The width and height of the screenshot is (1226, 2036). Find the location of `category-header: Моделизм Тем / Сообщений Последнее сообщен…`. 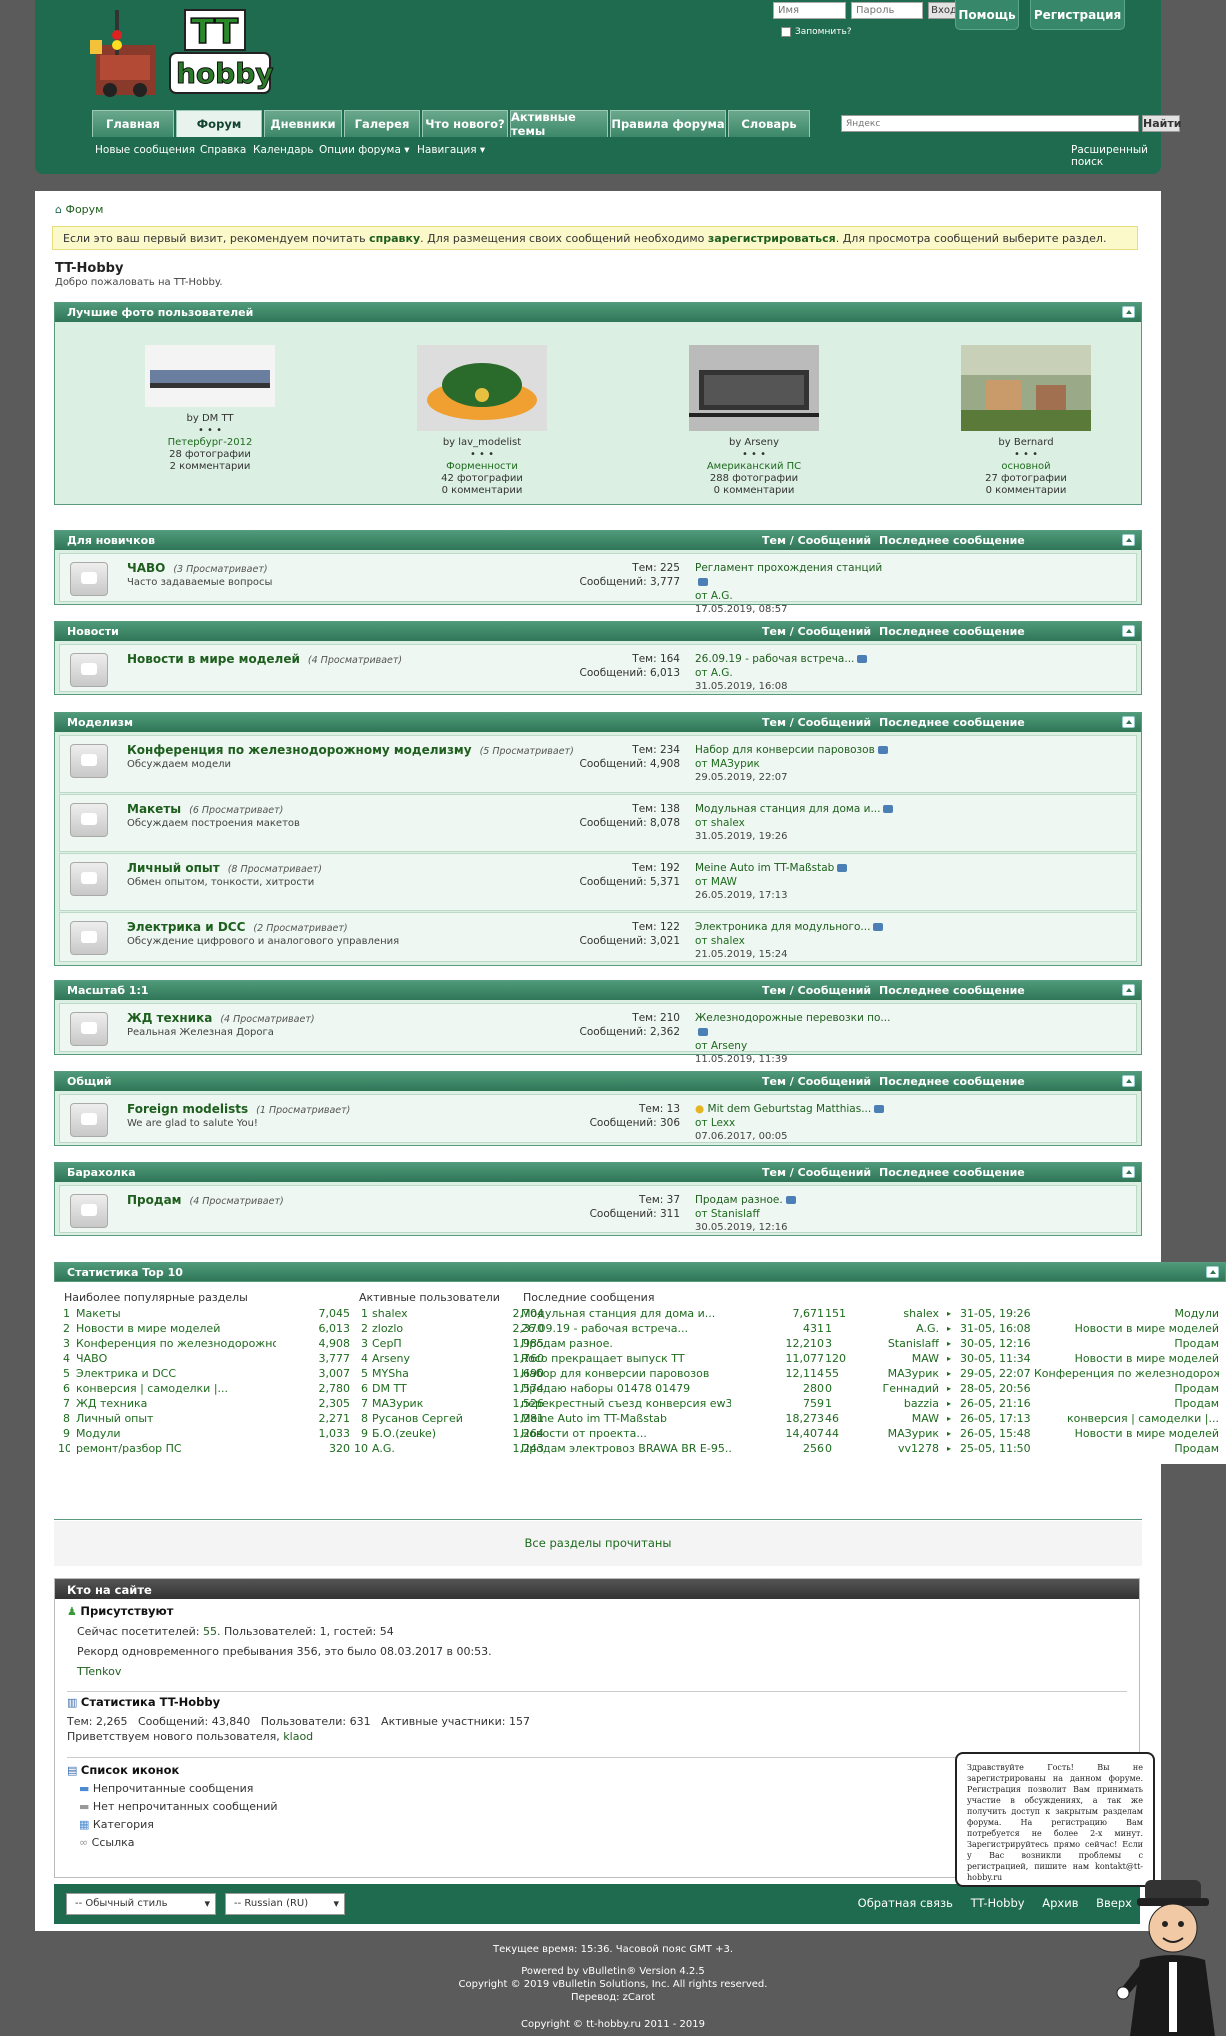

category-header: Моделизм Тем / Сообщений Последнее сообщен… is located at coordinates (598, 722).